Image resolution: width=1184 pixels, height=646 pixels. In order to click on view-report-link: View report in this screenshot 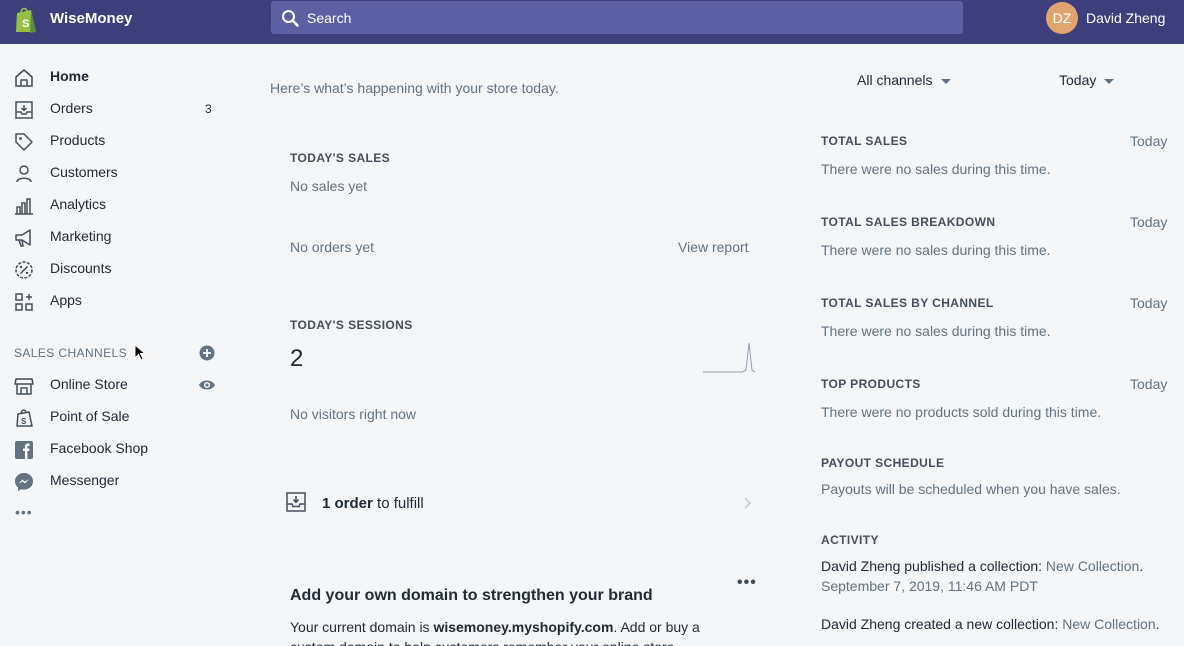, I will do `click(713, 247)`.